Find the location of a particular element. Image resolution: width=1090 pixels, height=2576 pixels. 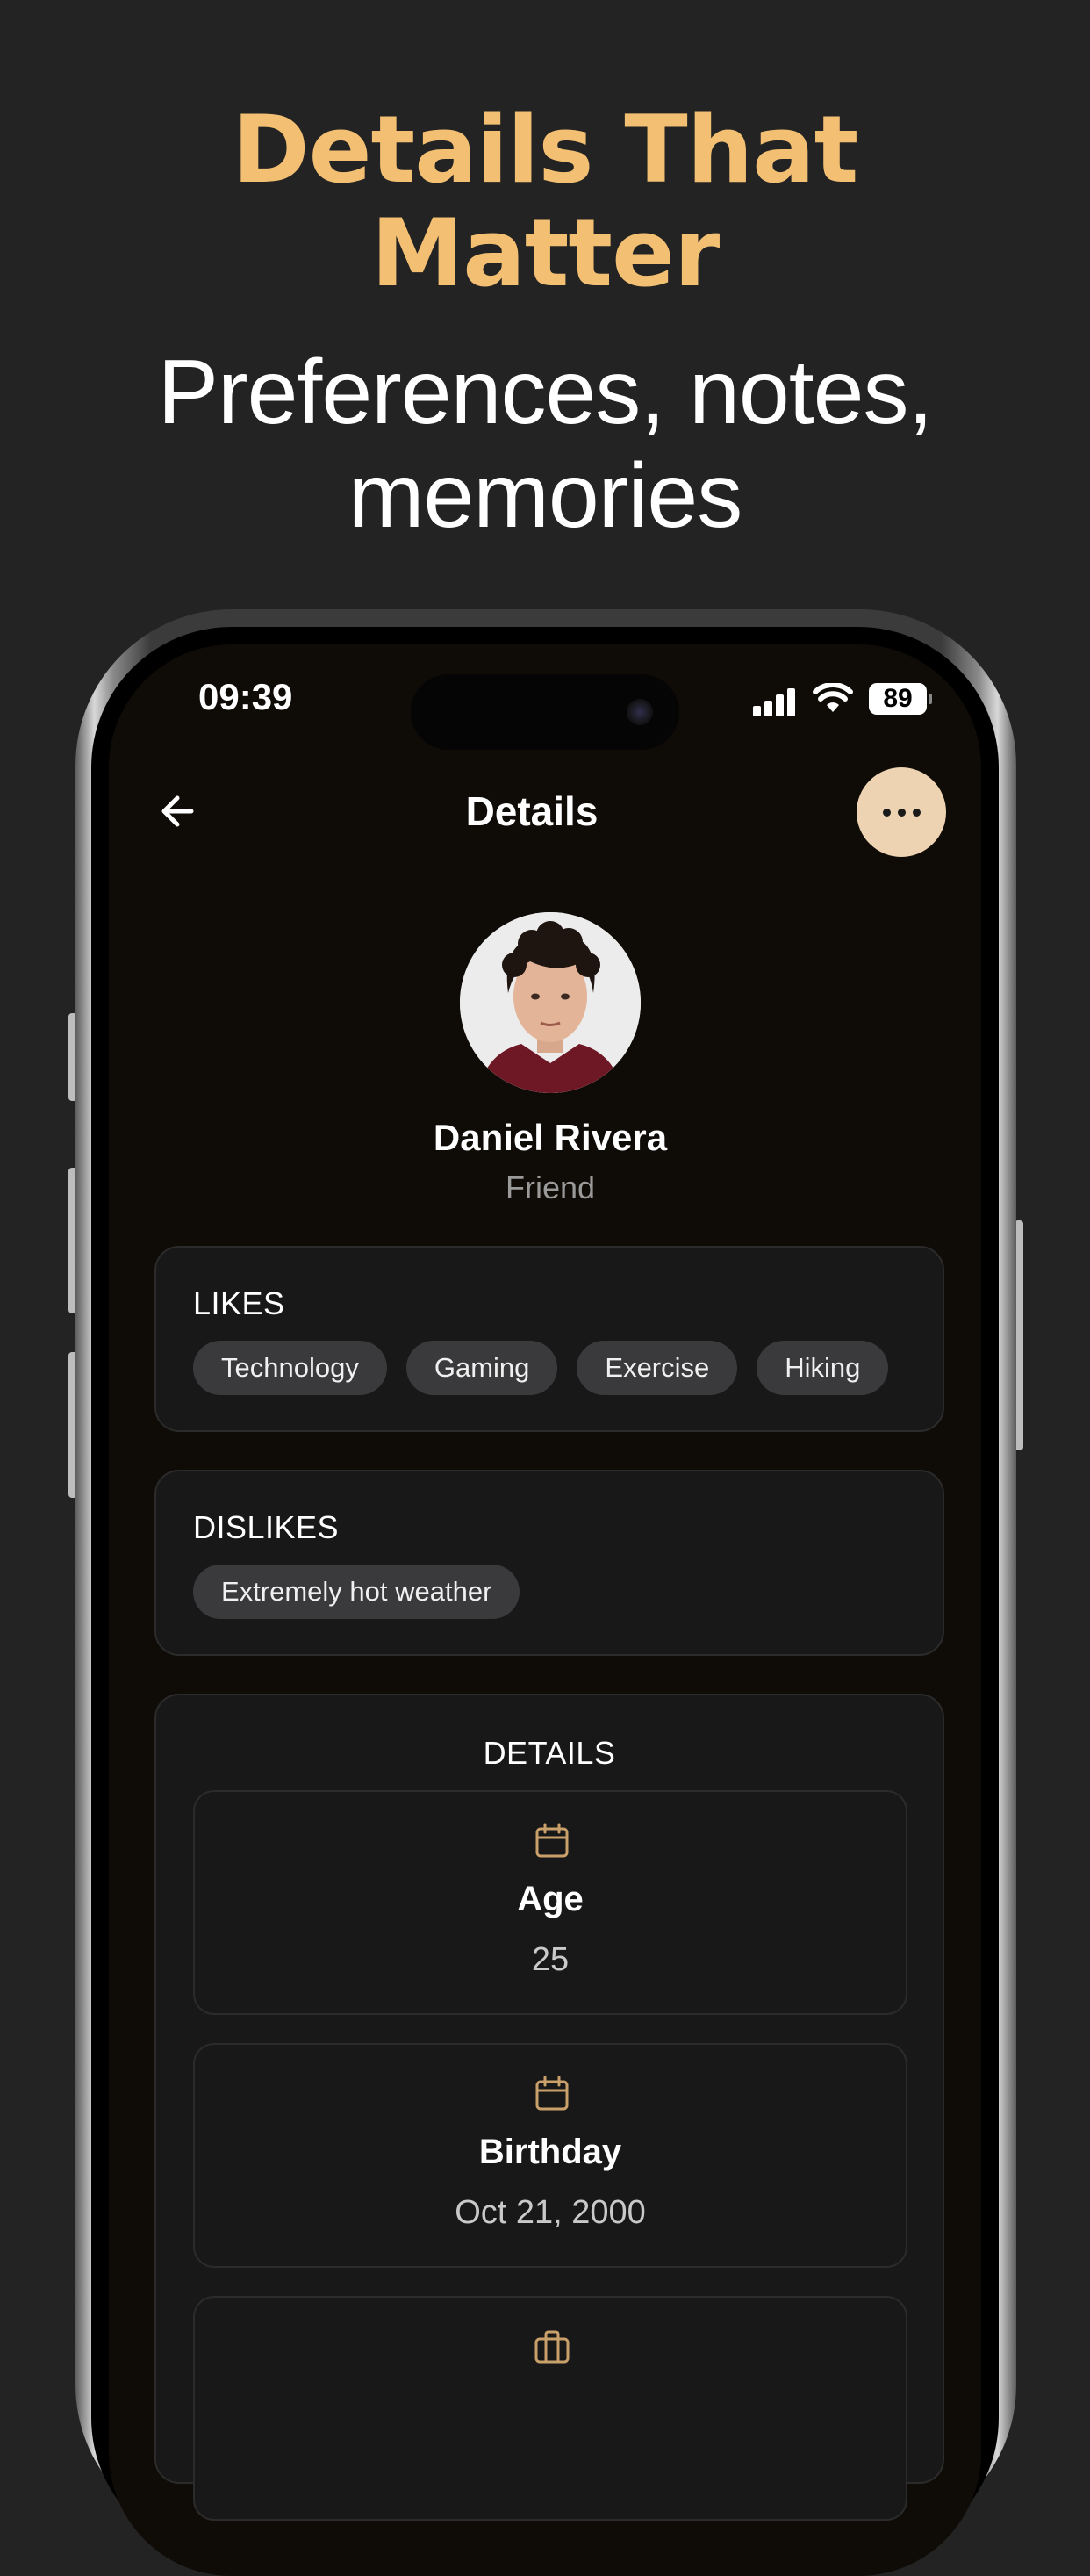

status-time: 09:39 is located at coordinates (245, 696).